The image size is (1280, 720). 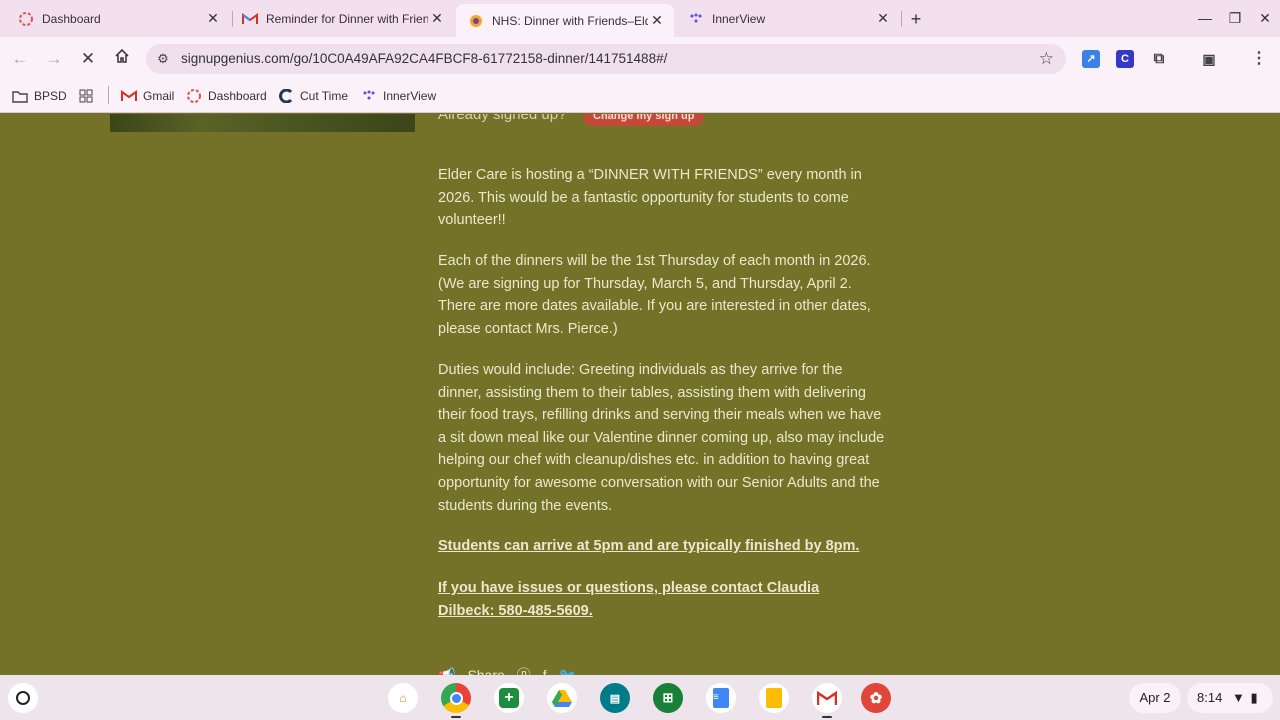 I want to click on tab-dashboard: Dashboard ✕, so click(x=115, y=18).